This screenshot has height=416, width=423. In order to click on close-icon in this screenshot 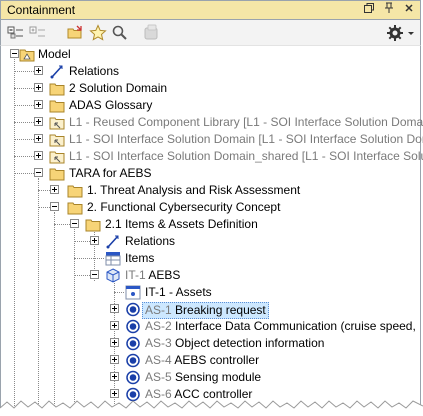, I will do `click(409, 10)`.